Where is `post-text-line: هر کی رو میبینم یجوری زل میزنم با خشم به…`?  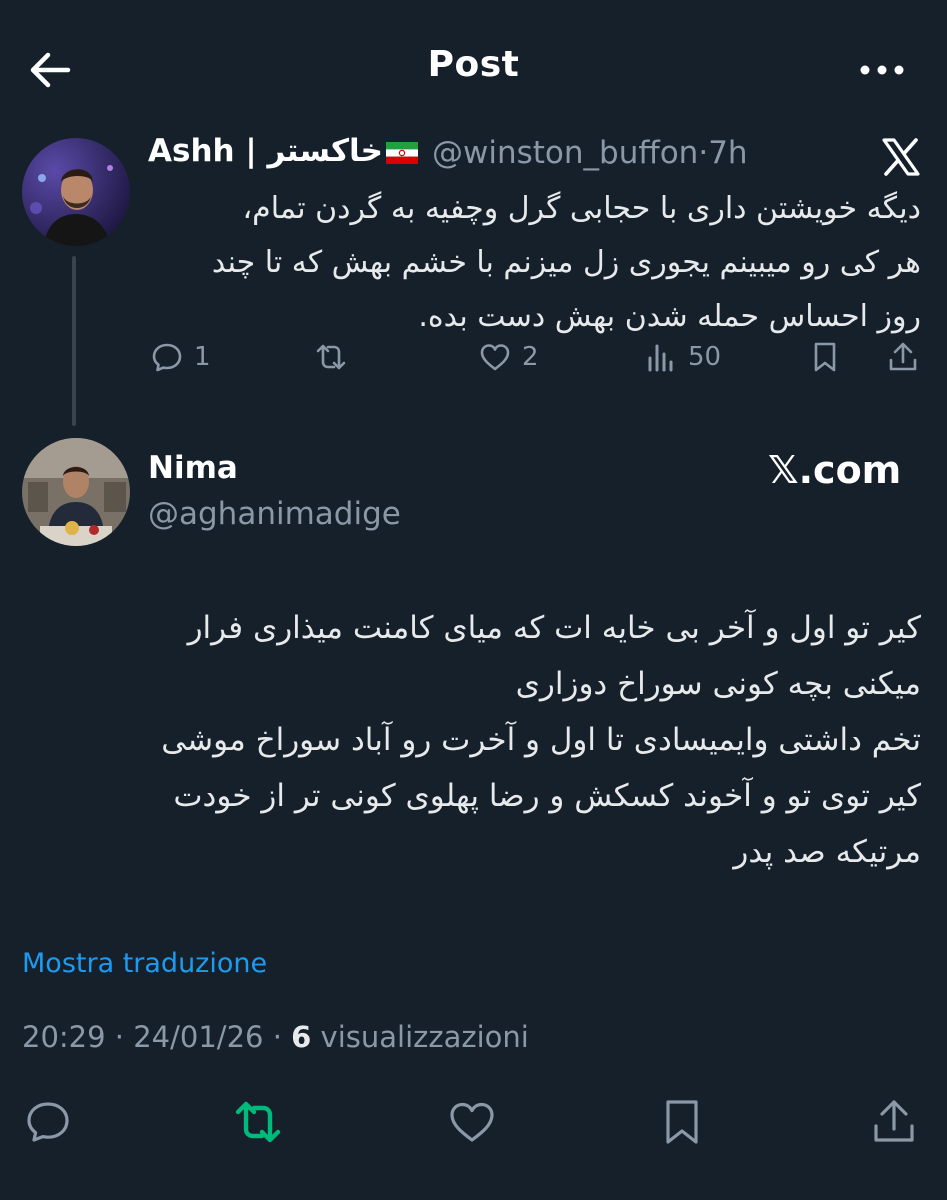
post-text-line: هر کی رو میبینم یجوری زل میزنم با خشم به… is located at coordinates (566, 262).